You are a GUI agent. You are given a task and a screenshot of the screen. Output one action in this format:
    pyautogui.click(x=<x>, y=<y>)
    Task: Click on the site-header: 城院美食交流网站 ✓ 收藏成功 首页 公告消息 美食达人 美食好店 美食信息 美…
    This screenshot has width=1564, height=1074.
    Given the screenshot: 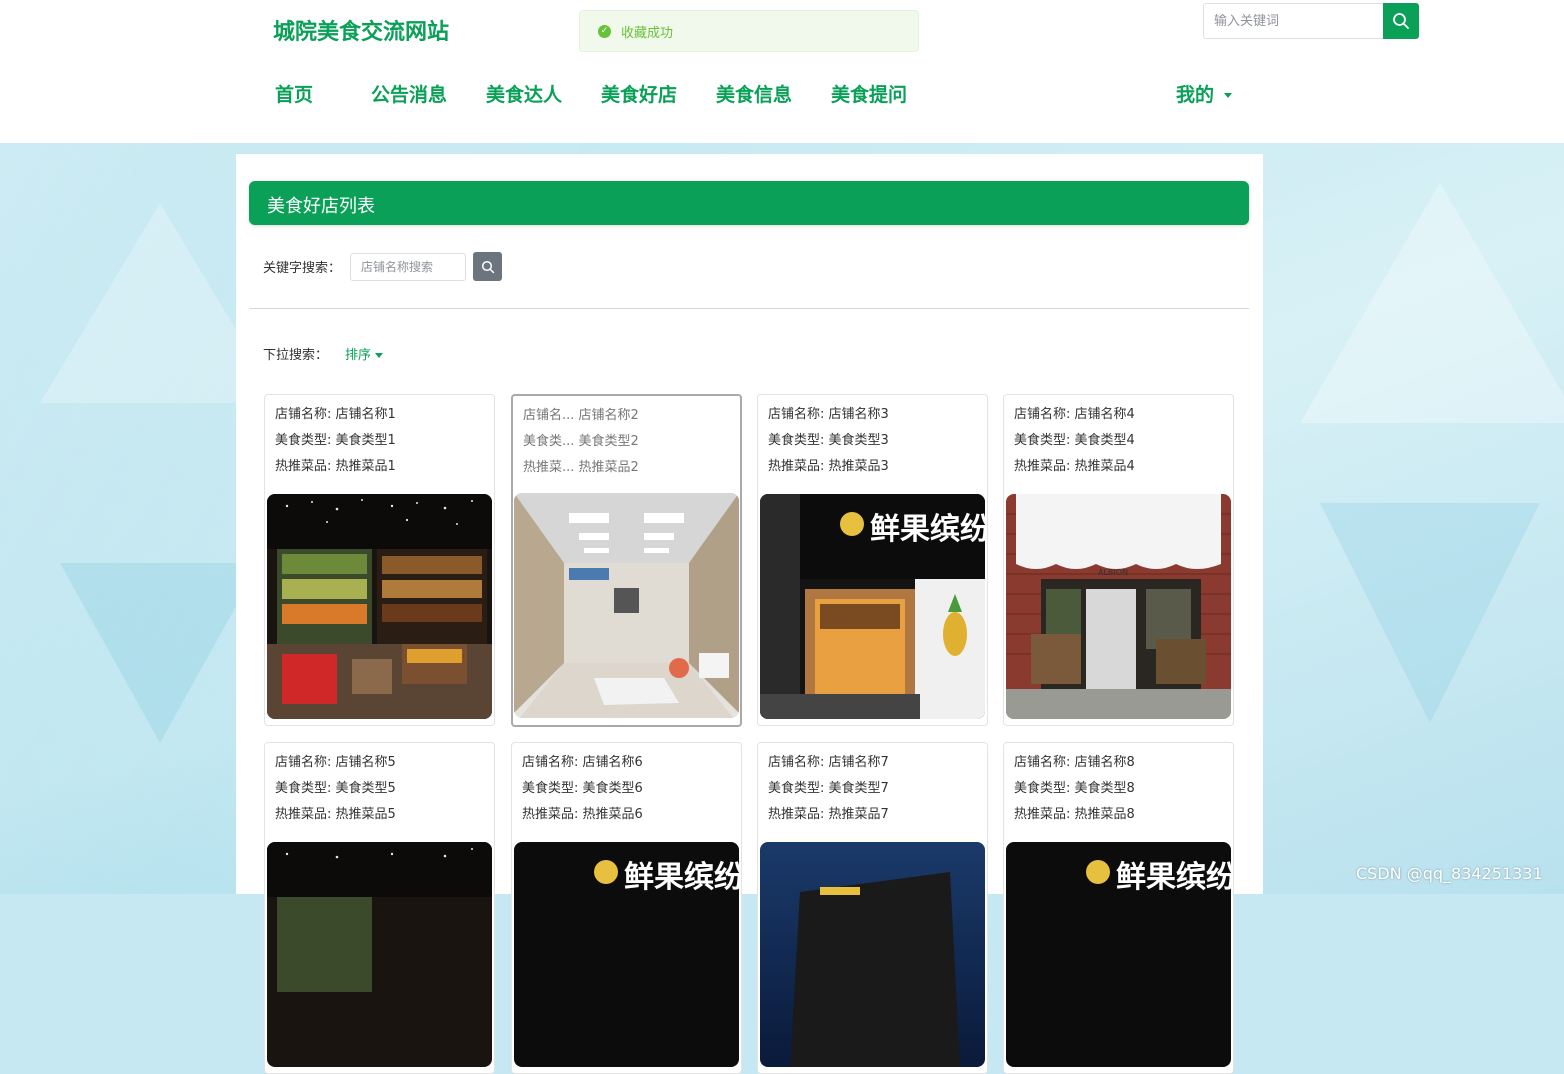 What is the action you would take?
    pyautogui.click(x=782, y=71)
    